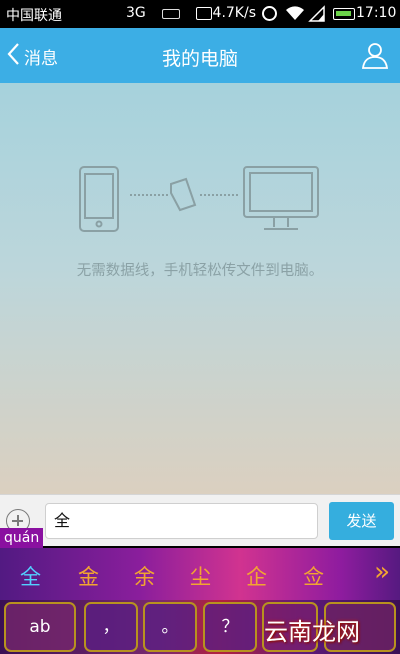  I want to click on wifi-icon, so click(295, 15).